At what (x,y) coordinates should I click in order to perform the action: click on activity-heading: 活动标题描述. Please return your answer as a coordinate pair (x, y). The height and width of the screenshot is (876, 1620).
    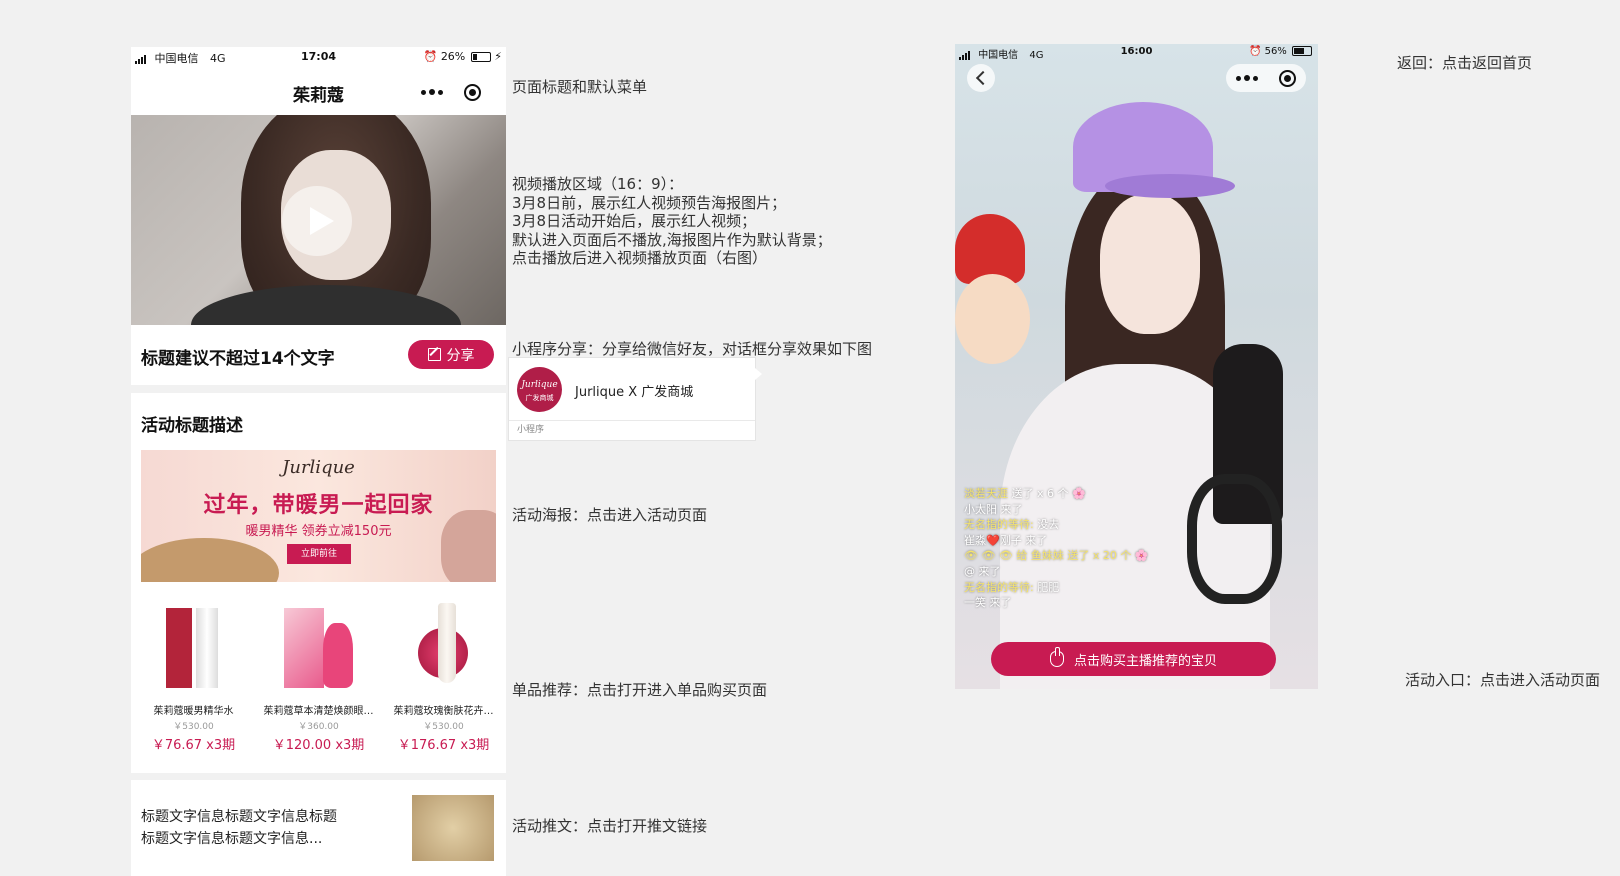
    Looking at the image, I should click on (192, 426).